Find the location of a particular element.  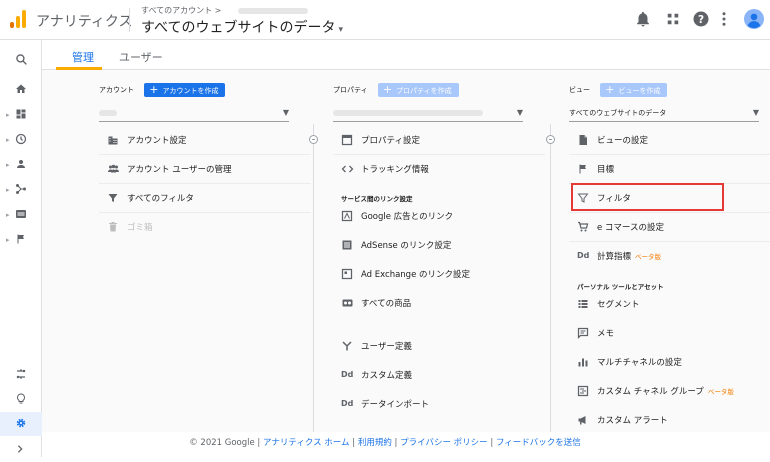

calculated-metrics-item: Dd 計算指標 ベータ版 is located at coordinates (669, 256).